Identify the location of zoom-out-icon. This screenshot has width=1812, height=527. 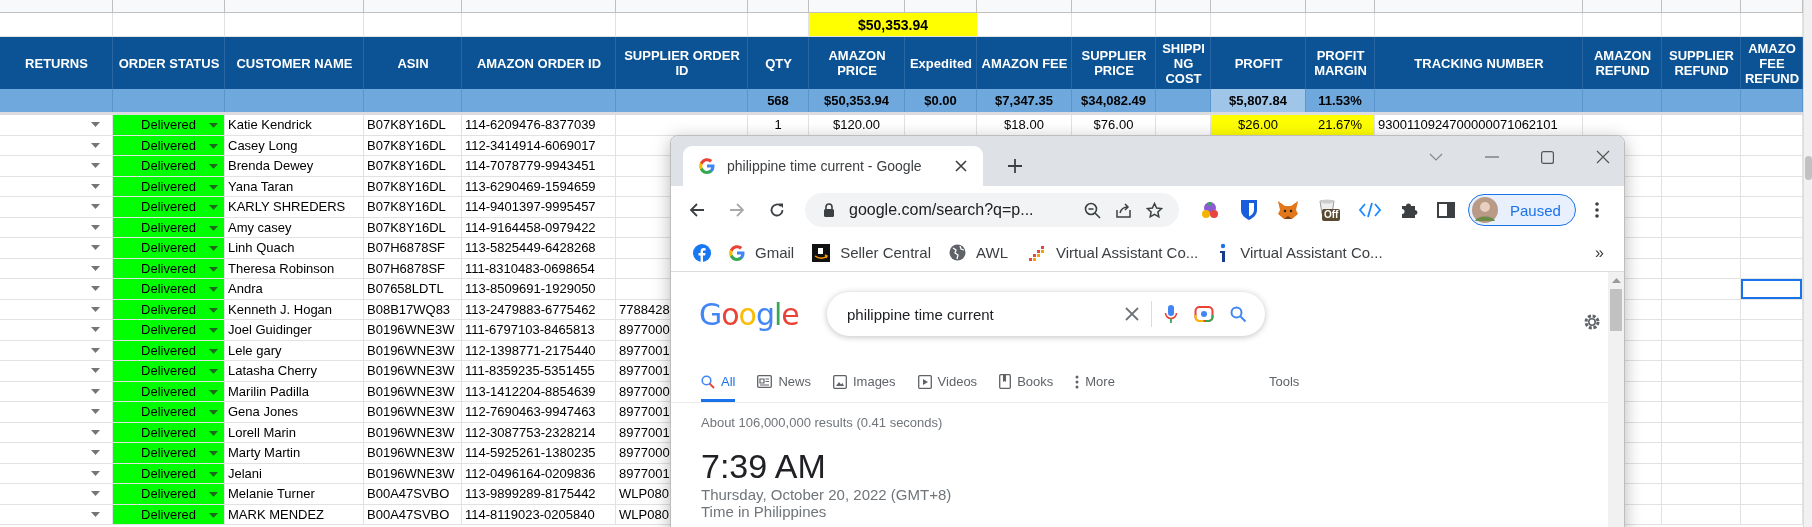
(1092, 210).